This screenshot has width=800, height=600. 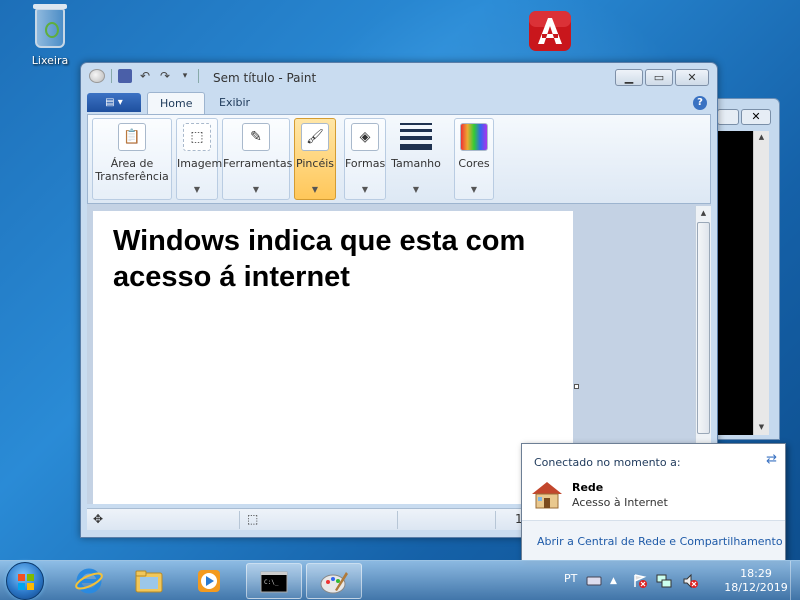 What do you see at coordinates (771, 459) in the screenshot?
I see `refresh-network-icon: ⇄` at bounding box center [771, 459].